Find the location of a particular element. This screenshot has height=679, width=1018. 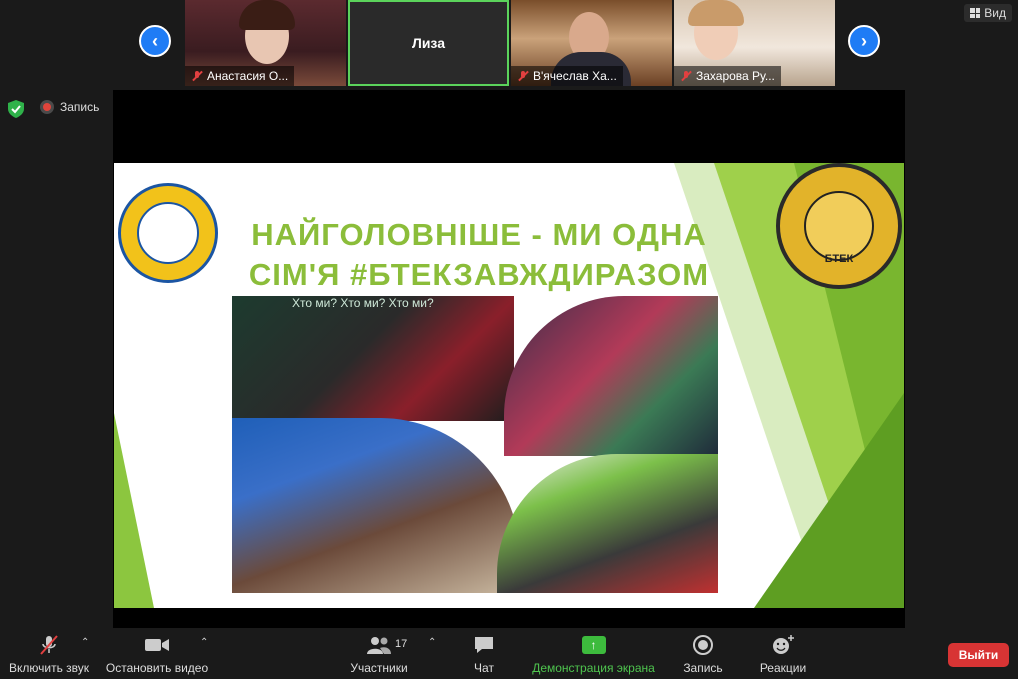

participant-video-tile-active: Лиза is located at coordinates (428, 43).